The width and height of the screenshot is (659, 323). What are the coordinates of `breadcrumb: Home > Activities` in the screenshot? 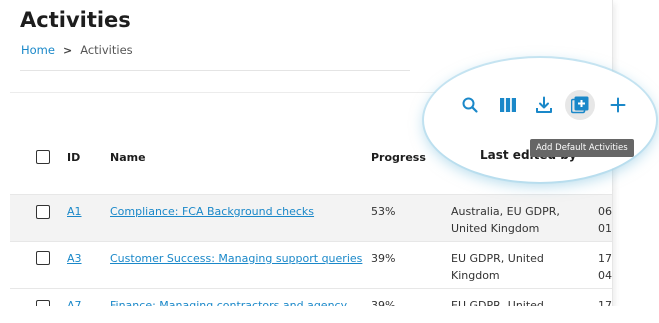 It's located at (77, 50).